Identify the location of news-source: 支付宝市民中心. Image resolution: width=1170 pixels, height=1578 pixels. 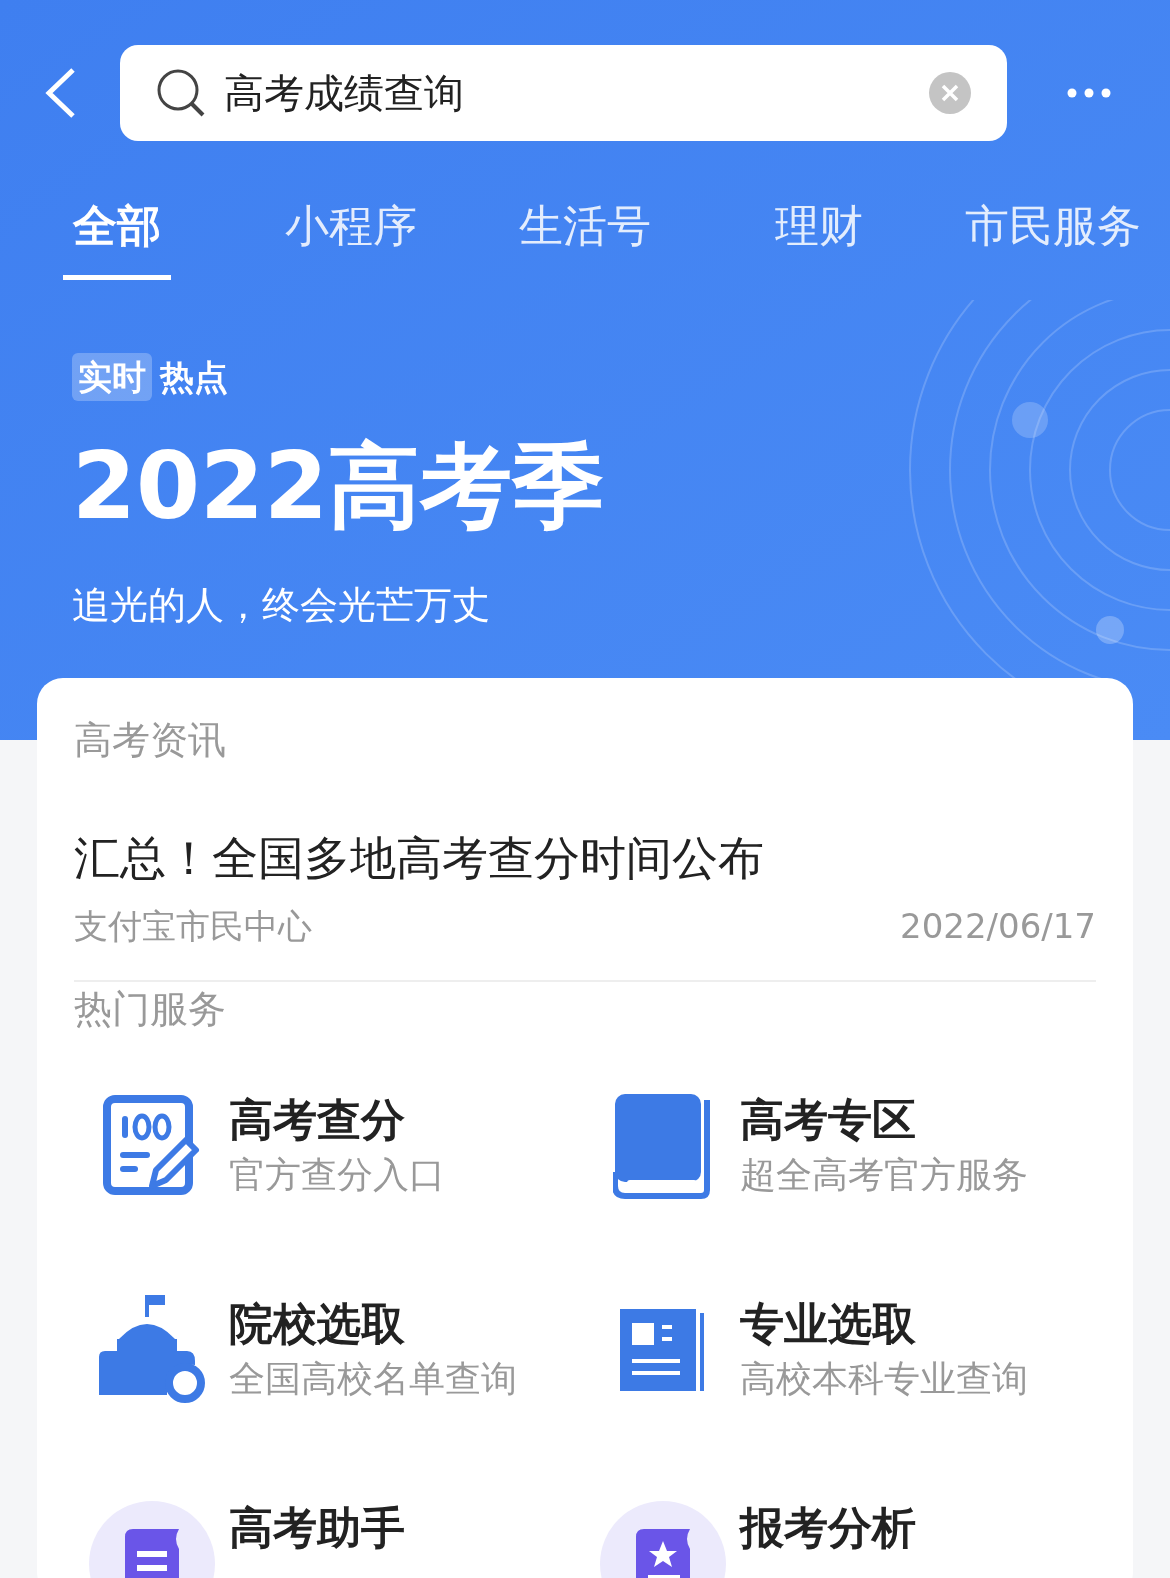
(193, 926).